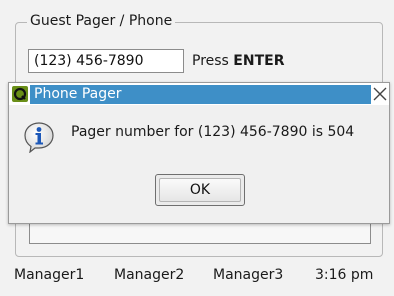 The image size is (394, 296). Describe the element at coordinates (49, 275) in the screenshot. I see `manager1-label: Manager1` at that location.